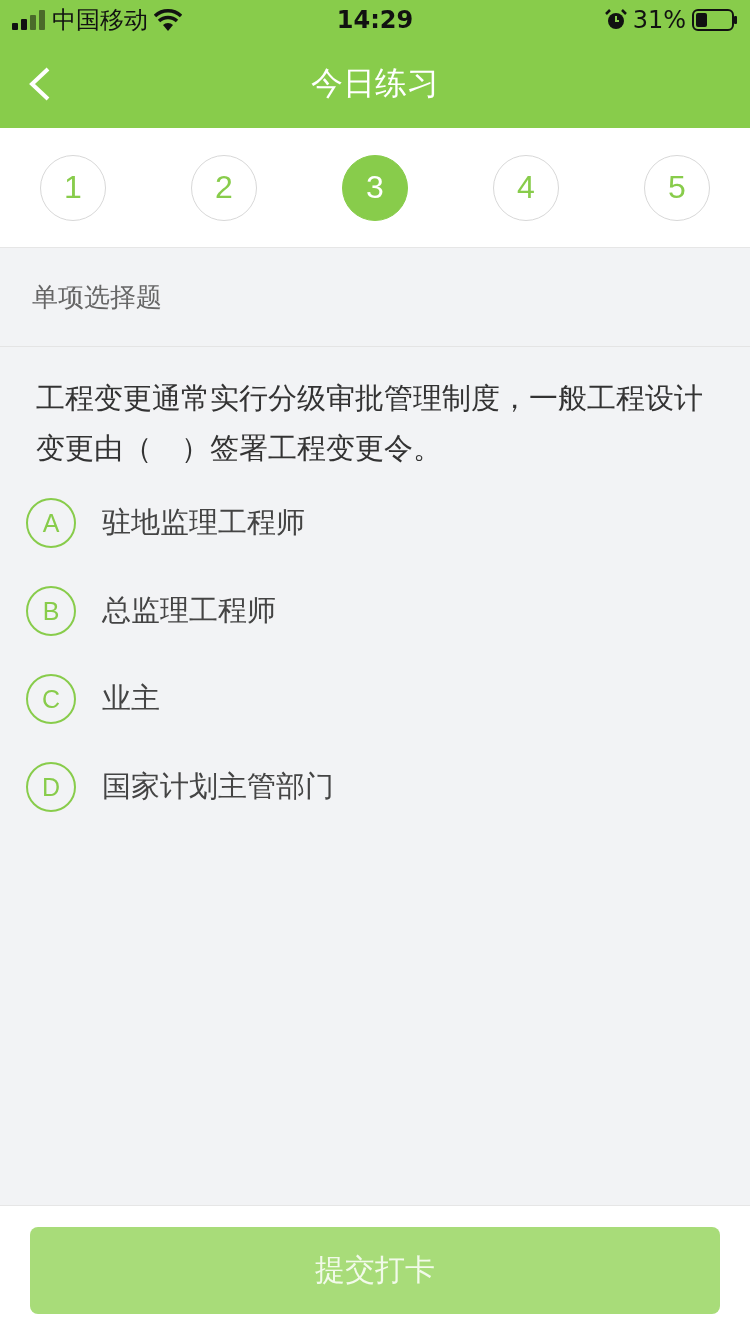 This screenshot has height=1334, width=750. I want to click on battery-icon, so click(715, 20).